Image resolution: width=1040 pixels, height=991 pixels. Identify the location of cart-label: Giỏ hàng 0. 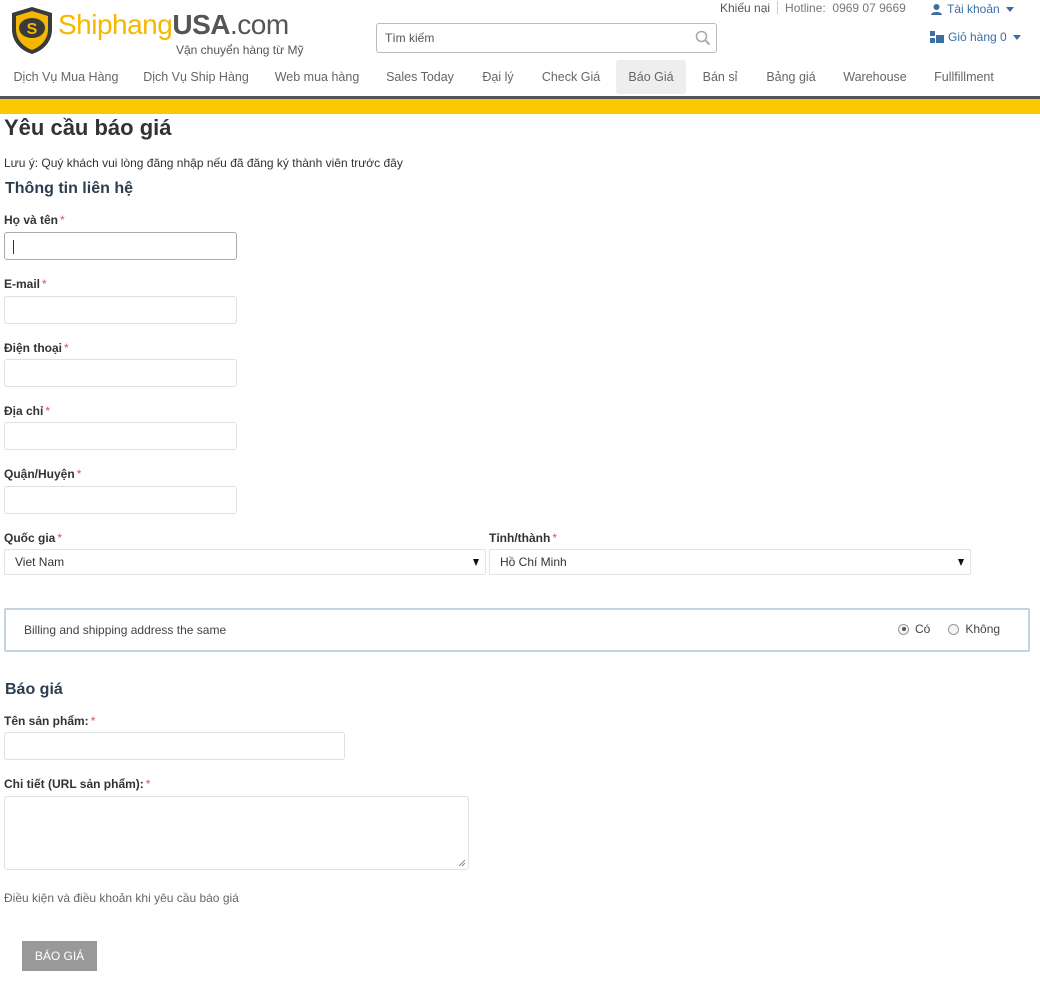
(977, 37).